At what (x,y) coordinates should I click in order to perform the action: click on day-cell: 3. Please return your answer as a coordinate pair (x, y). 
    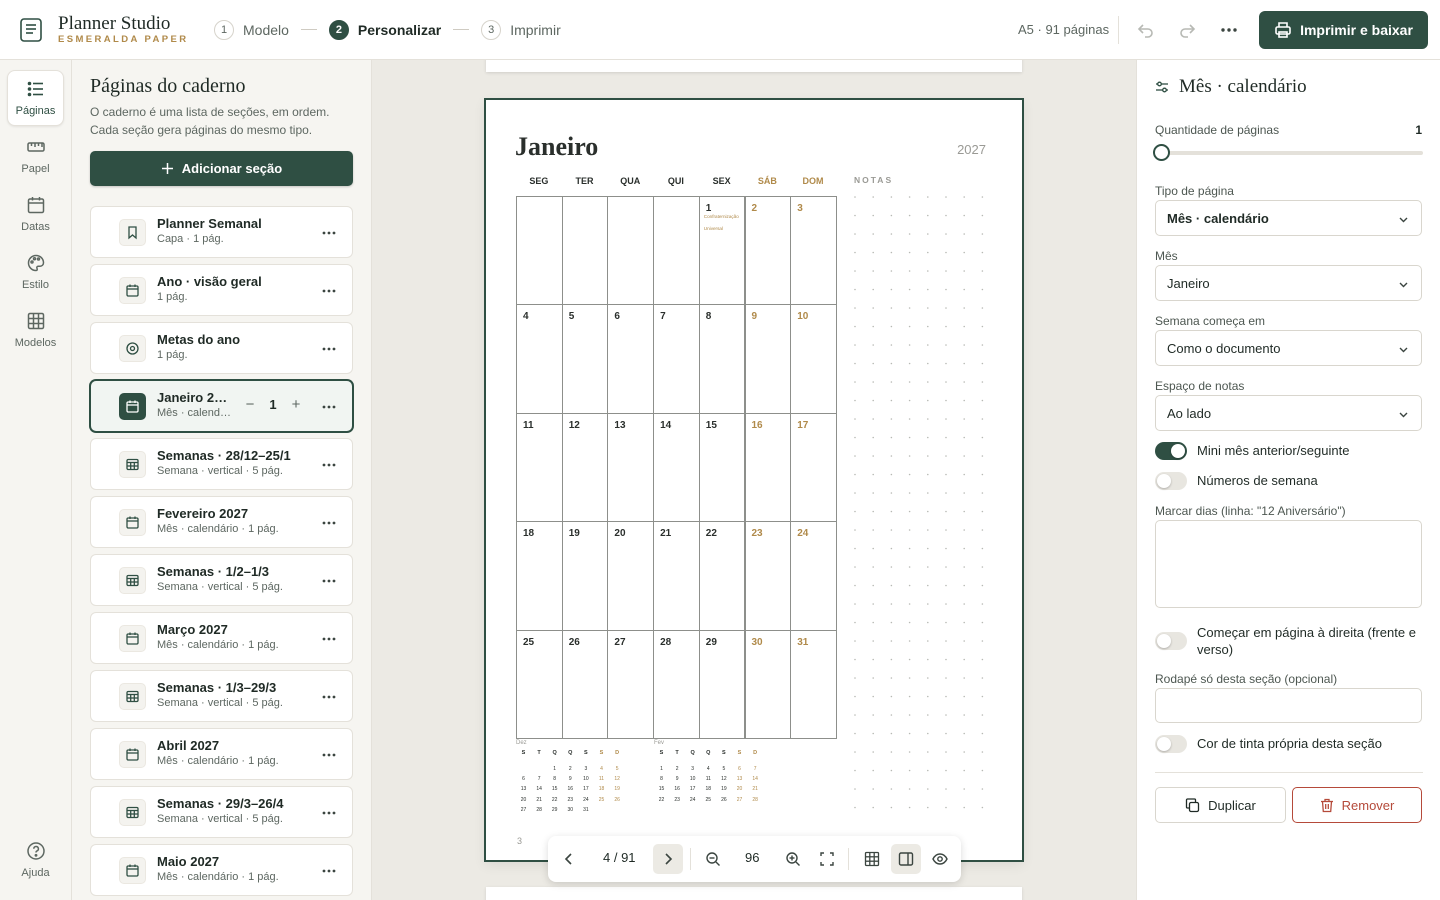
    Looking at the image, I should click on (813, 251).